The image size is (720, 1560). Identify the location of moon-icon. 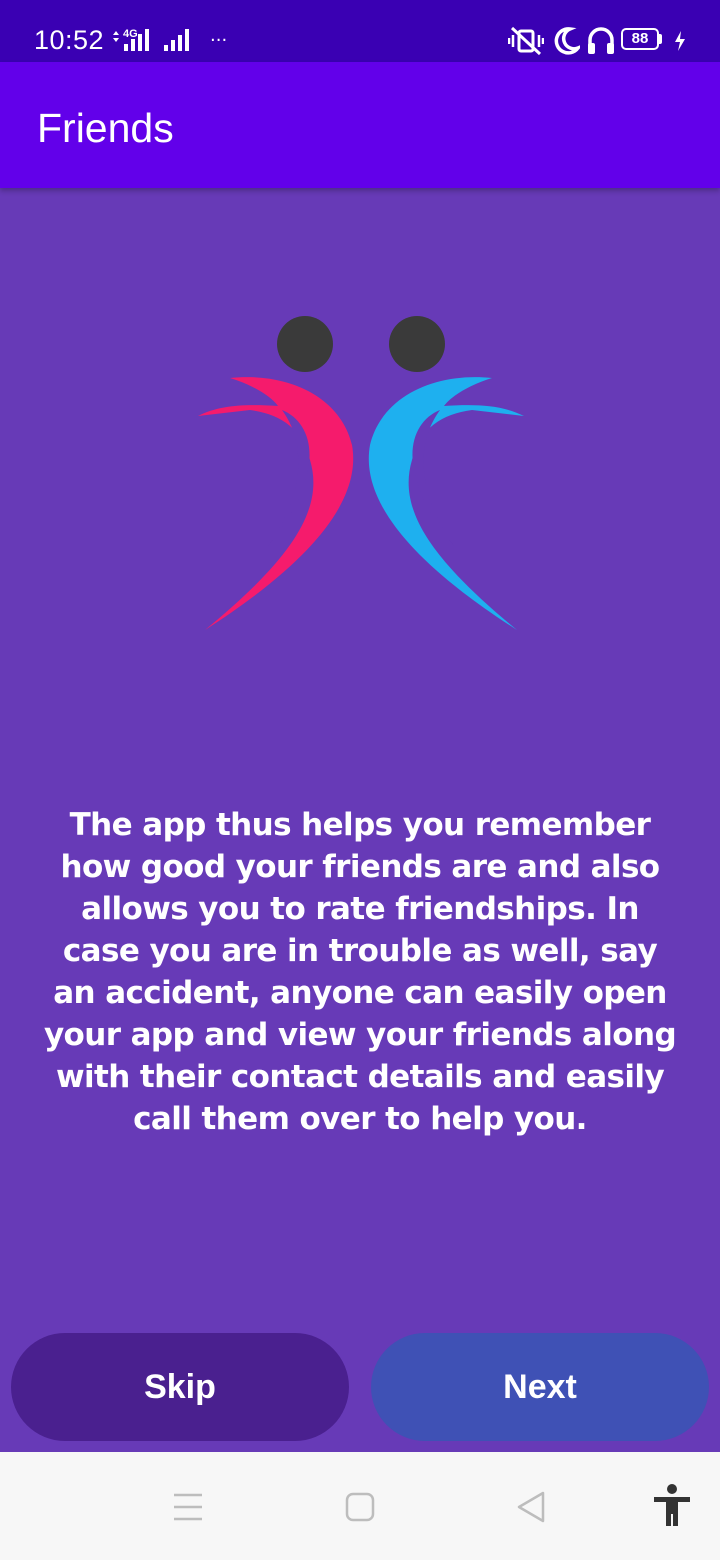
(567, 41).